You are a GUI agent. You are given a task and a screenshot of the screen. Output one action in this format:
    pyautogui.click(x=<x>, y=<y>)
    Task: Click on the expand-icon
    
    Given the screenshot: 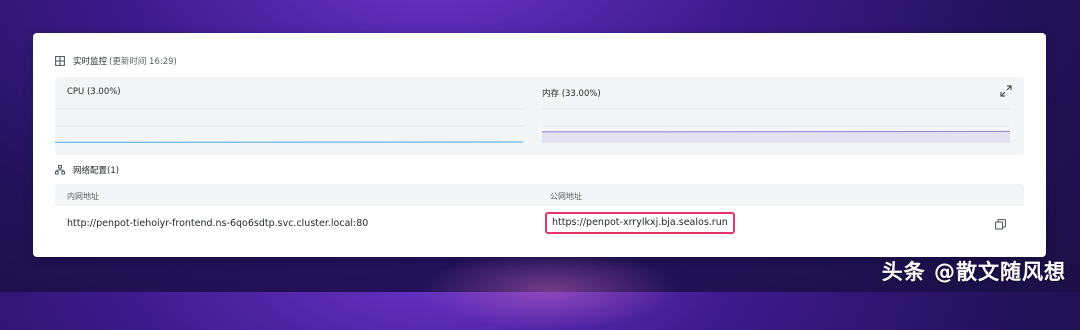 What is the action you would take?
    pyautogui.click(x=1006, y=91)
    